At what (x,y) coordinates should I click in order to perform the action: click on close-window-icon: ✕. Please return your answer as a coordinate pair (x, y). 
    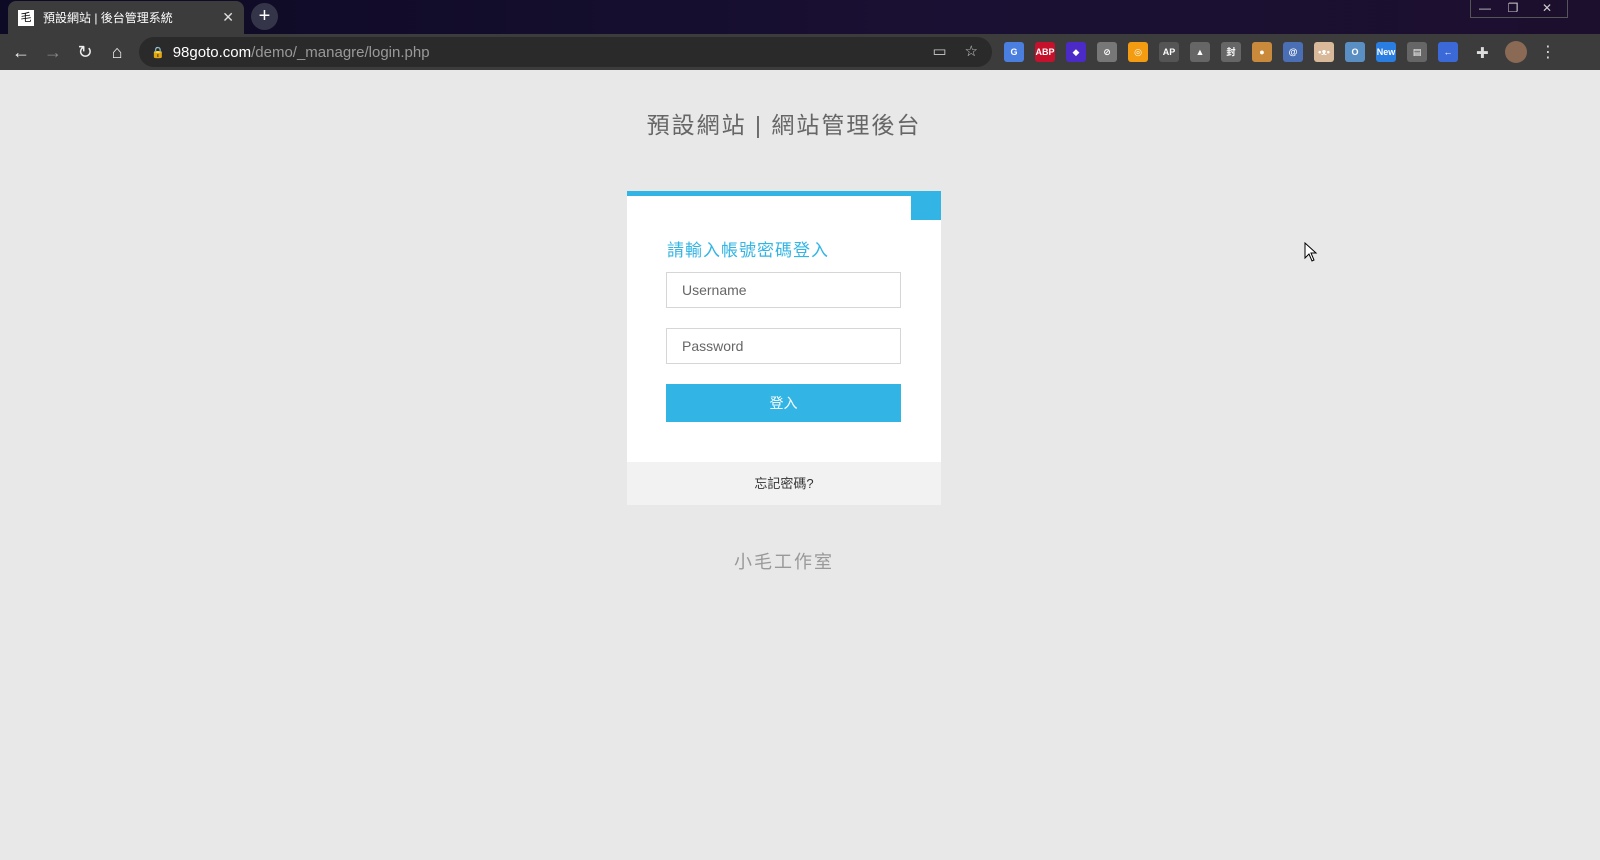
    Looking at the image, I should click on (1547, 8).